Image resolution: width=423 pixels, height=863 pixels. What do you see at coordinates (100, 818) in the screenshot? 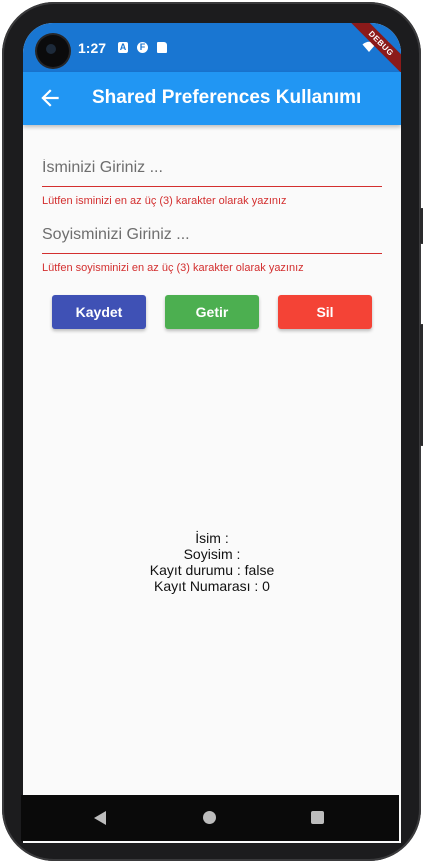
I see `nav-back-icon` at bounding box center [100, 818].